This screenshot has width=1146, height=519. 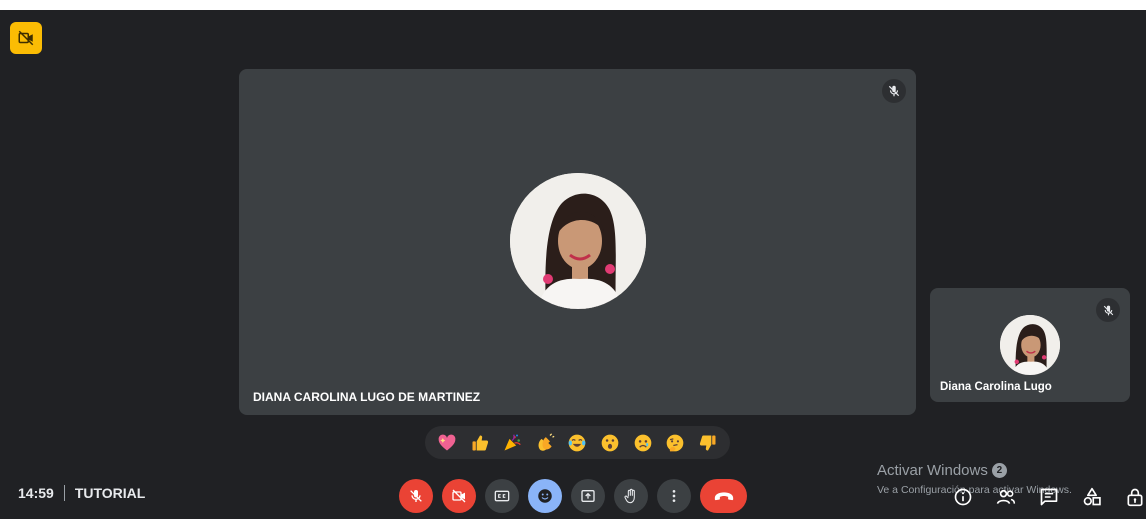 I want to click on toggle-camera-button, so click(x=459, y=496).